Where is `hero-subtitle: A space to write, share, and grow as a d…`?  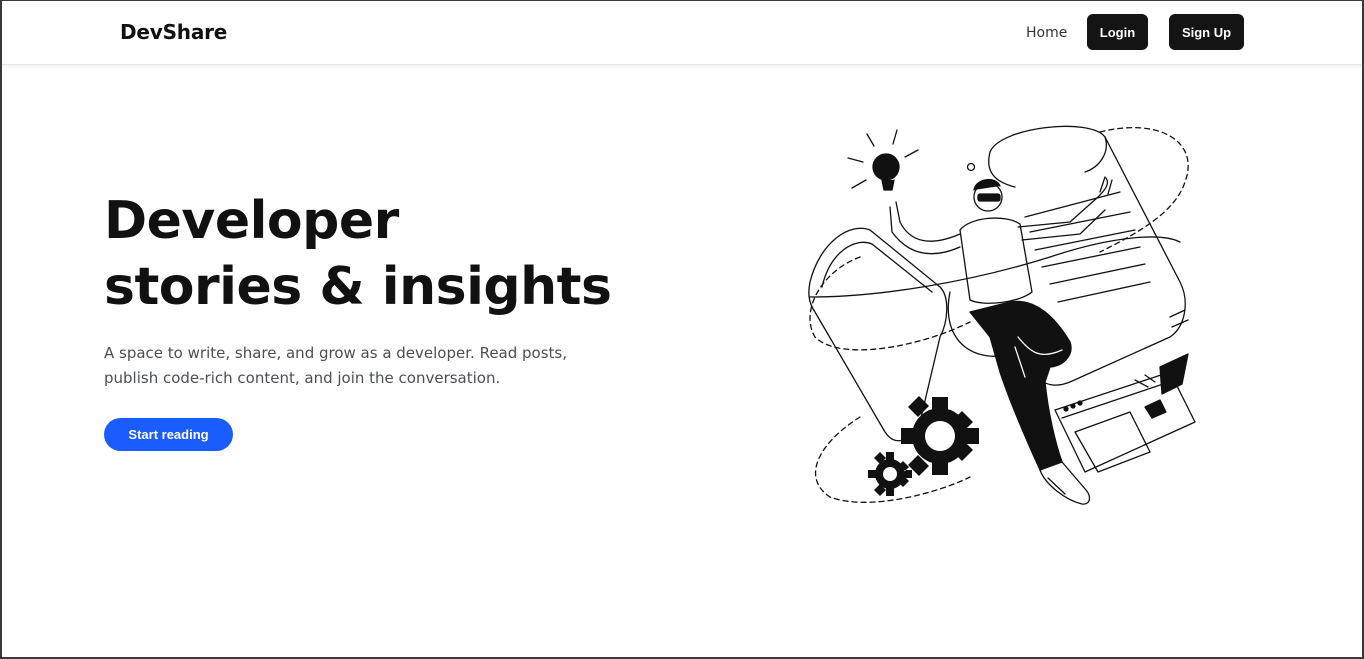
hero-subtitle: A space to write, share, and grow as a d… is located at coordinates (336, 365).